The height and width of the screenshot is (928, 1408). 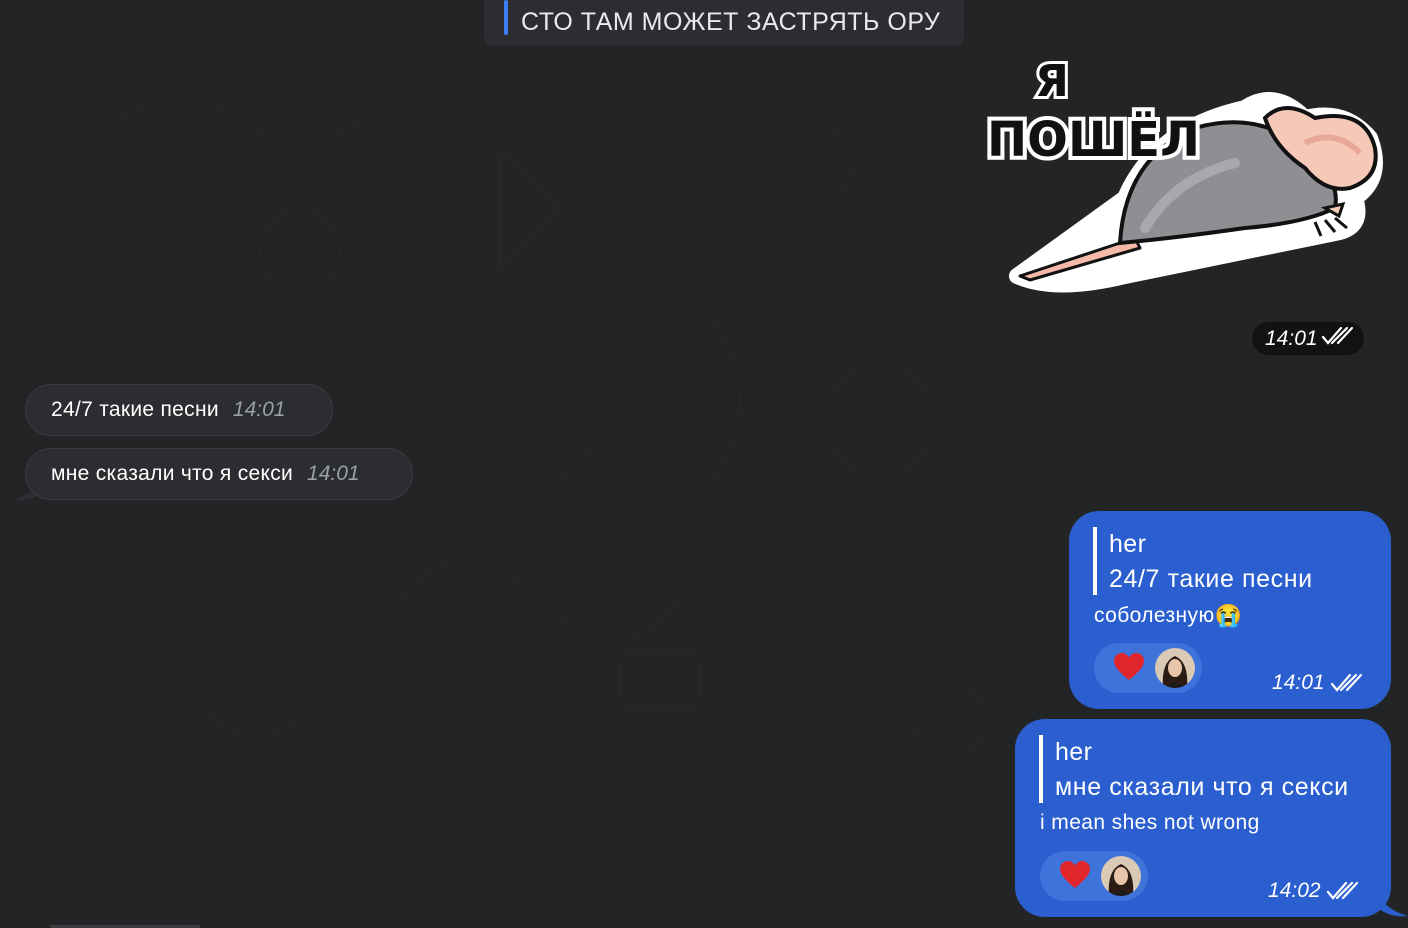 What do you see at coordinates (1228, 615) in the screenshot?
I see `crying-emoji-icon: 😭` at bounding box center [1228, 615].